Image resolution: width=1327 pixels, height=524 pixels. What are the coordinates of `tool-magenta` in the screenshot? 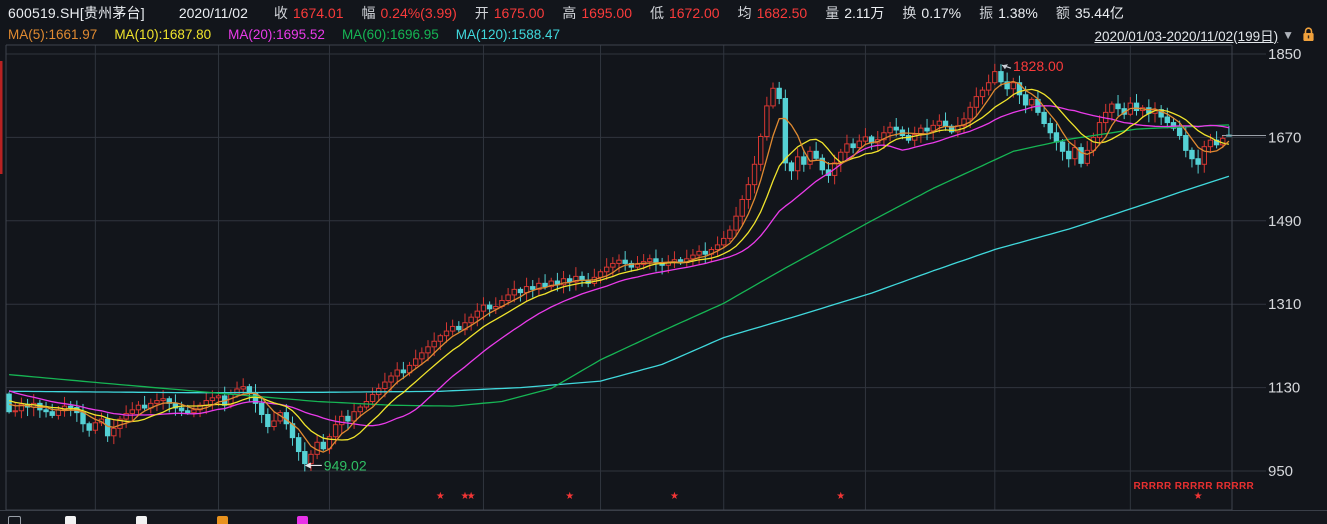 It's located at (302, 520).